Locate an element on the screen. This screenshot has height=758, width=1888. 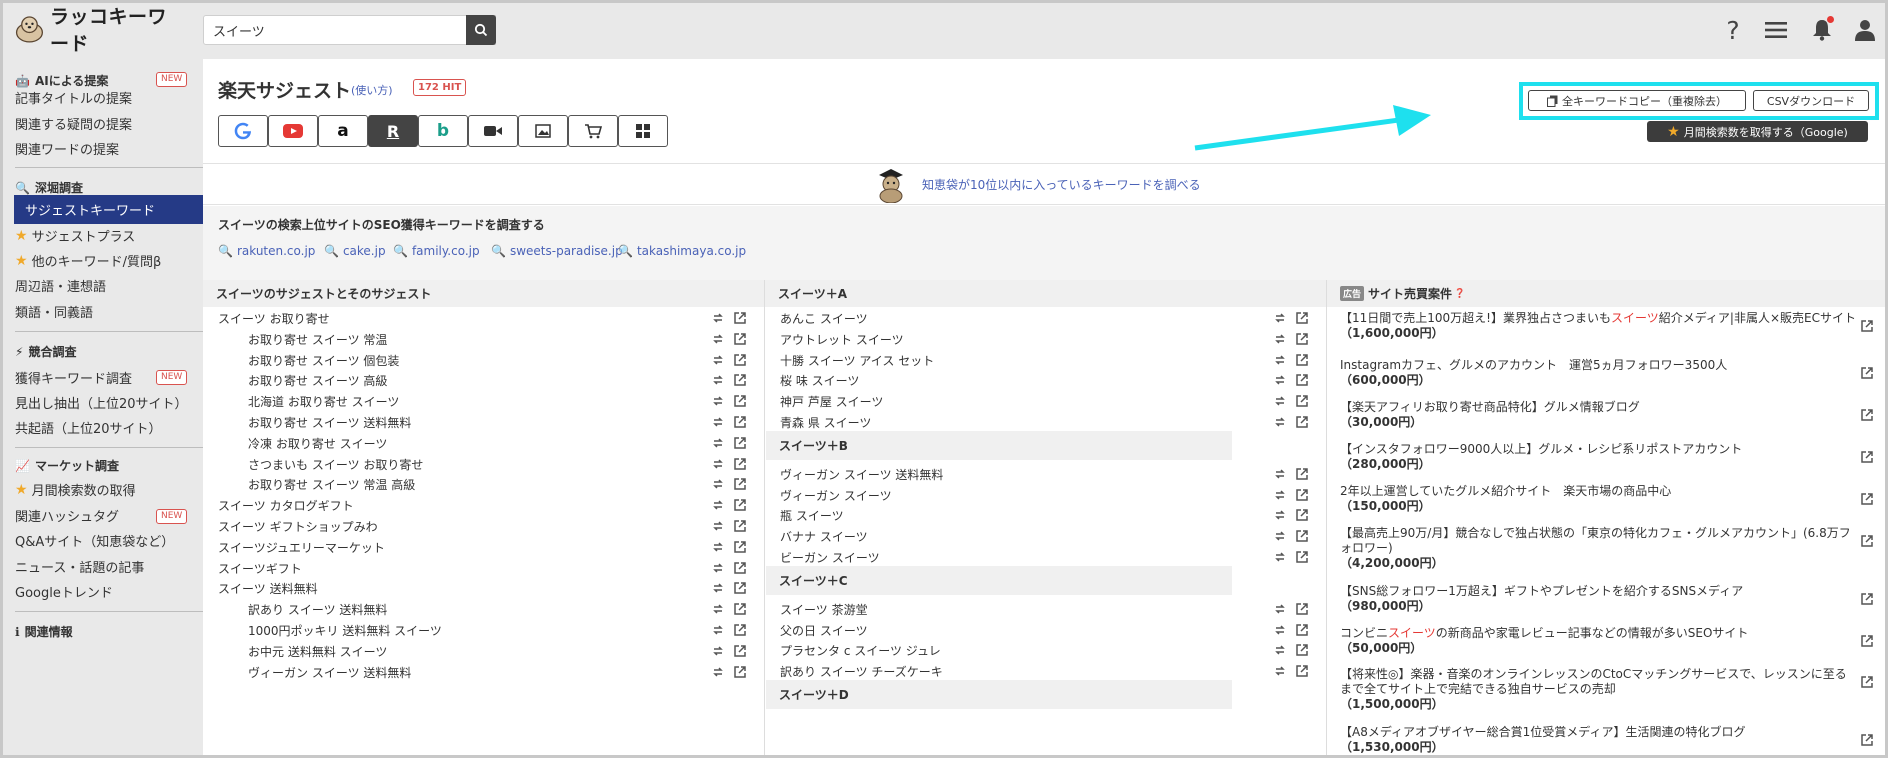
sidebar-item-related-proposal: 関連ワードの提案 is located at coordinates (67, 148).